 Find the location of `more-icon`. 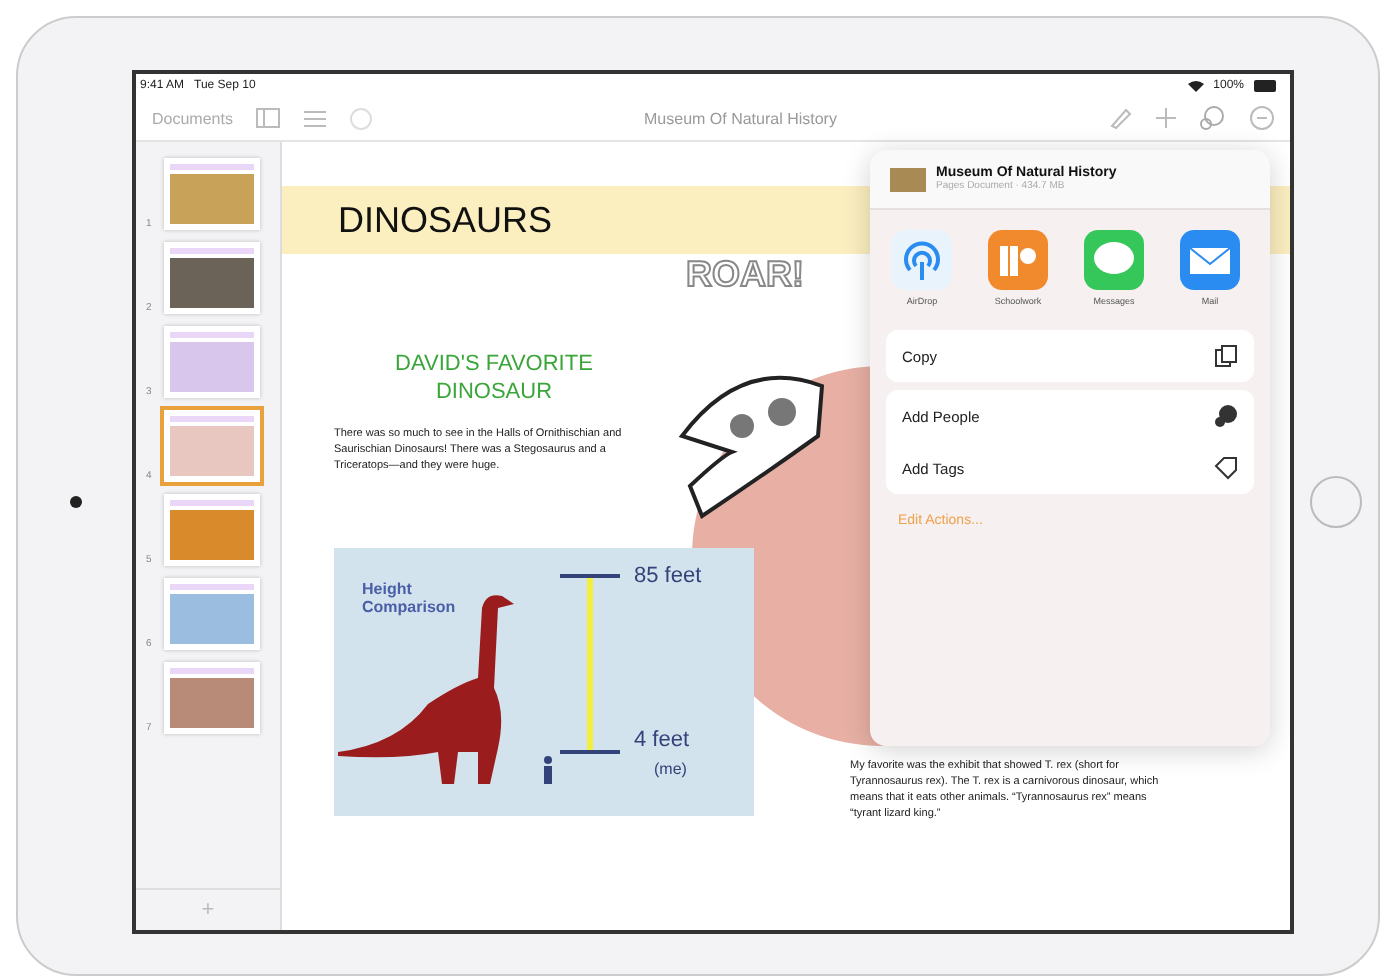

more-icon is located at coordinates (1262, 118).